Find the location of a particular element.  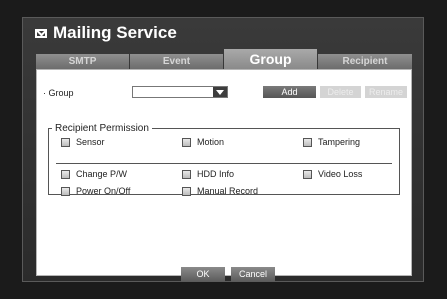

mail-icon is located at coordinates (41, 33).